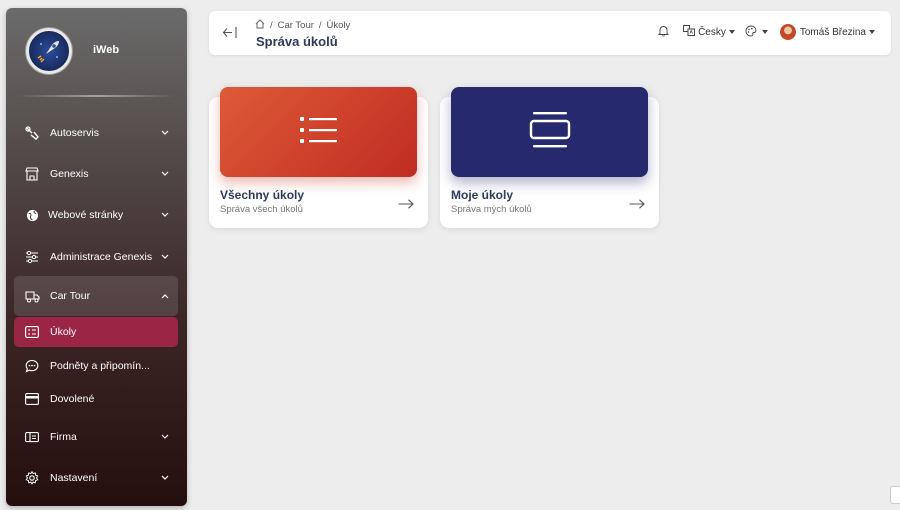 The width and height of the screenshot is (900, 510). Describe the element at coordinates (32, 133) in the screenshot. I see `wrench-icon` at that location.